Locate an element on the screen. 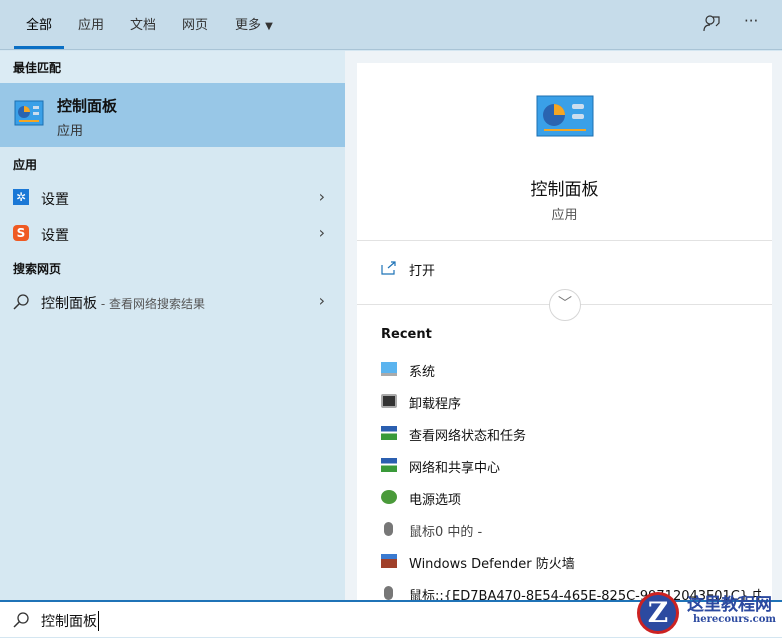 This screenshot has width=782, height=638. tab-all: 全部 is located at coordinates (39, 23).